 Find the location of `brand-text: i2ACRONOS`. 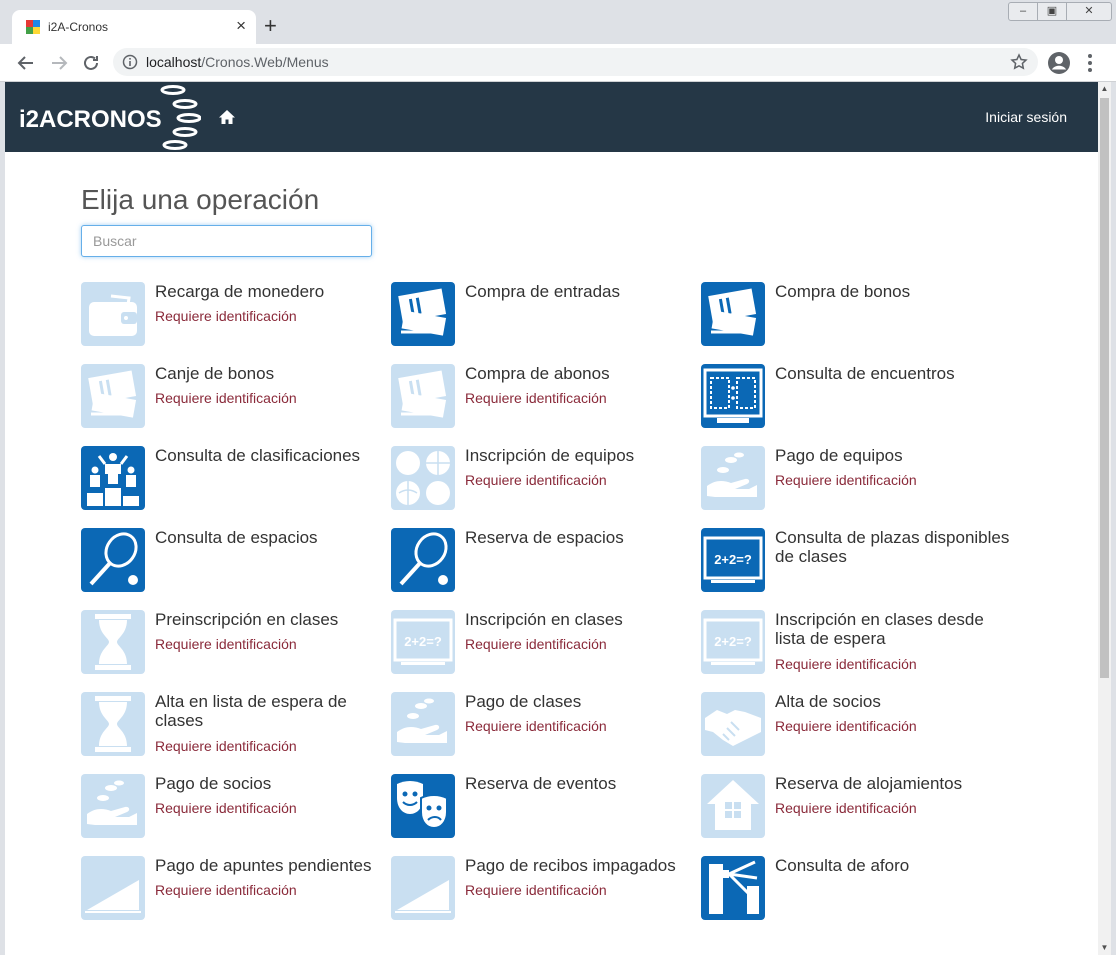

brand-text: i2ACRONOS is located at coordinates (90, 119).